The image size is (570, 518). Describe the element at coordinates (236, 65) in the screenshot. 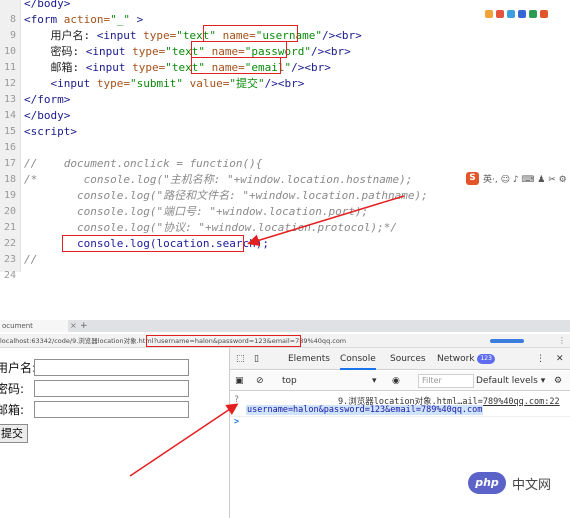

I see `highlight-name-email` at that location.